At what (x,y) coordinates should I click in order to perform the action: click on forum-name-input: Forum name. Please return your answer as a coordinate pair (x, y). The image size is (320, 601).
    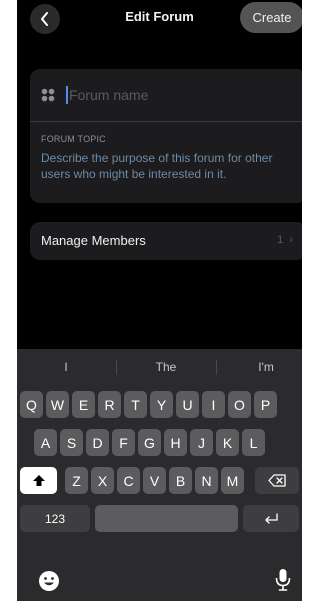
    Looking at the image, I should click on (107, 95).